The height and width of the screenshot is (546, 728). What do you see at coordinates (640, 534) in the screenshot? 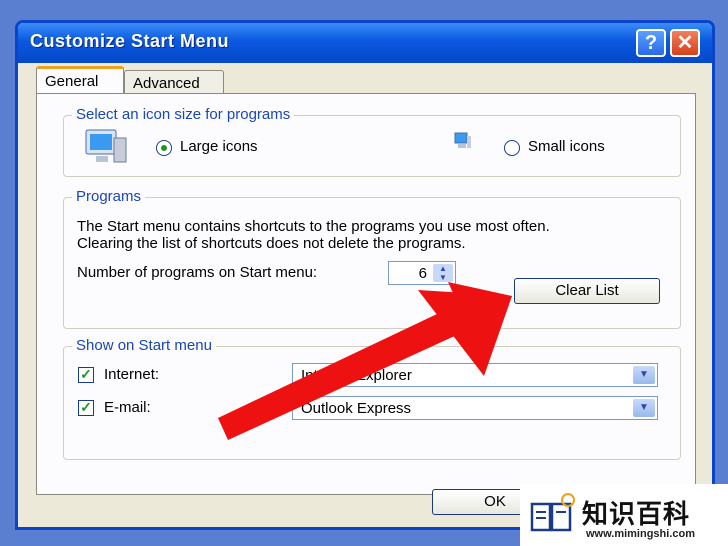
I see `watermark-url: www.mimingshi.com` at bounding box center [640, 534].